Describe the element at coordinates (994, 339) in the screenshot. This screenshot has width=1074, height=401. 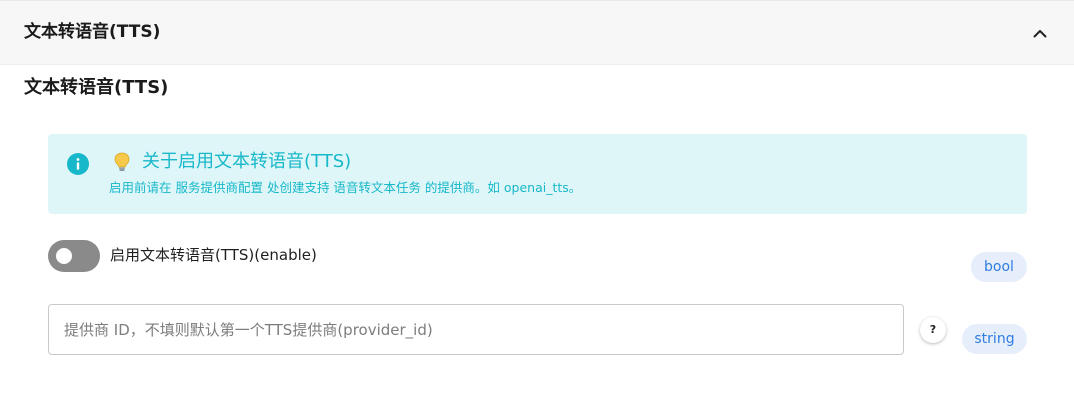
I see `string-type-badge: string` at that location.